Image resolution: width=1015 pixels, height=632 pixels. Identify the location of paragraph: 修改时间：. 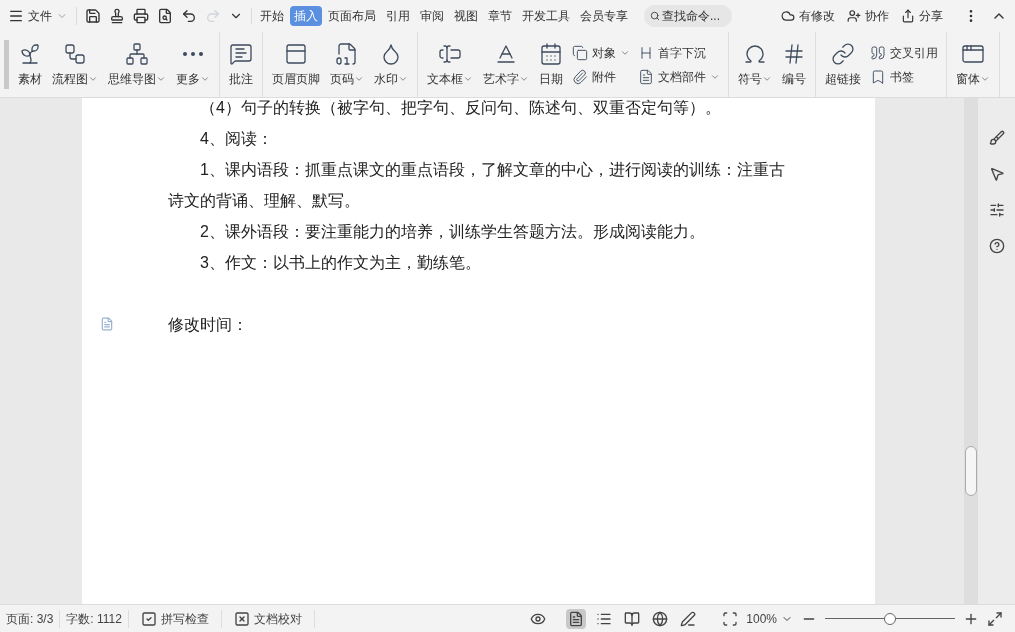
(208, 325).